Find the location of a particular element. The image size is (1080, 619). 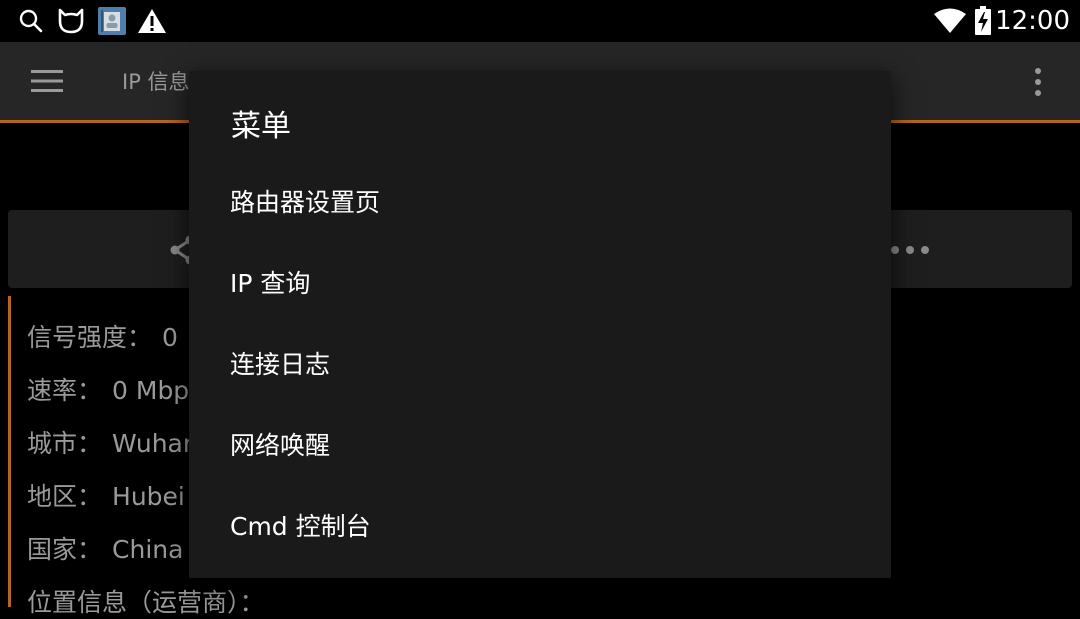

info-row-region: 地区： Hubei is located at coordinates (106, 495).